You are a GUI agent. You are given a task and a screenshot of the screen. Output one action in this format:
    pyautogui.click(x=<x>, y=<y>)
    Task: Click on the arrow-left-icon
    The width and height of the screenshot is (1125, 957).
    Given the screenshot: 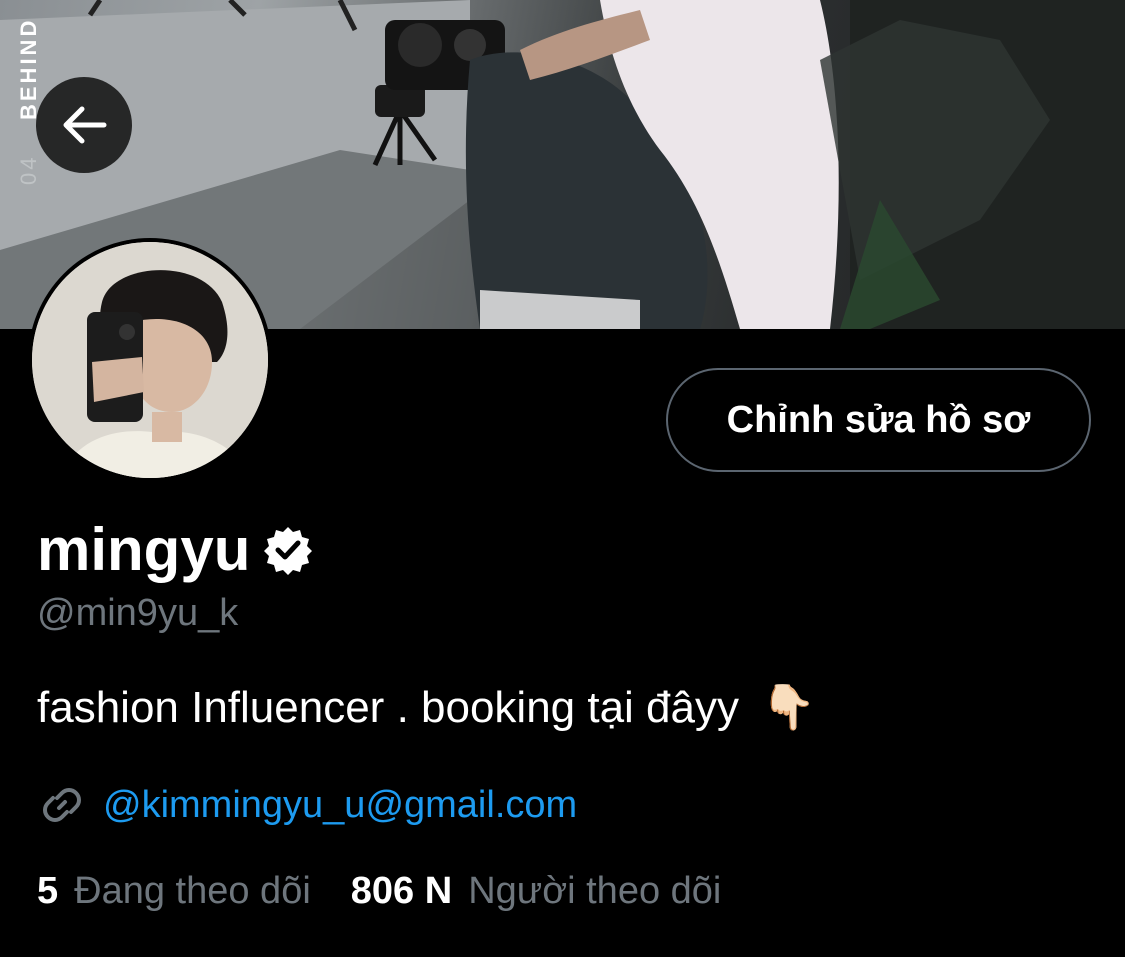 What is the action you would take?
    pyautogui.click(x=85, y=125)
    